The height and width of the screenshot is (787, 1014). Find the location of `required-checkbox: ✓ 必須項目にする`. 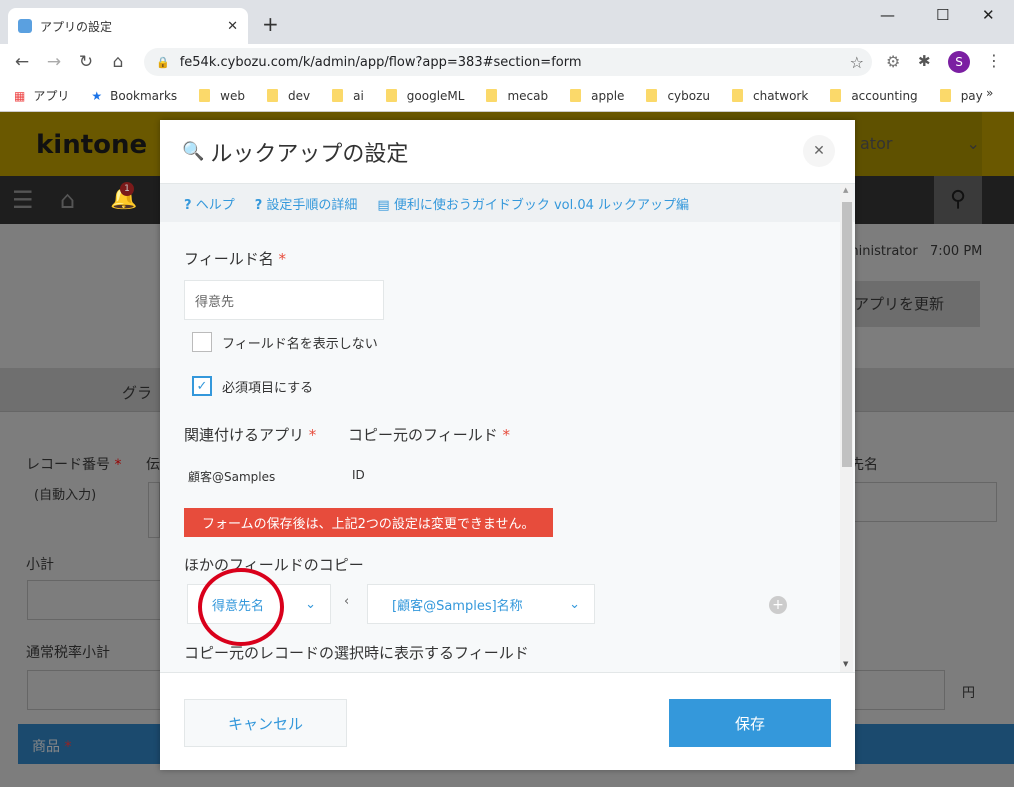

required-checkbox: ✓ 必須項目にする is located at coordinates (252, 386).